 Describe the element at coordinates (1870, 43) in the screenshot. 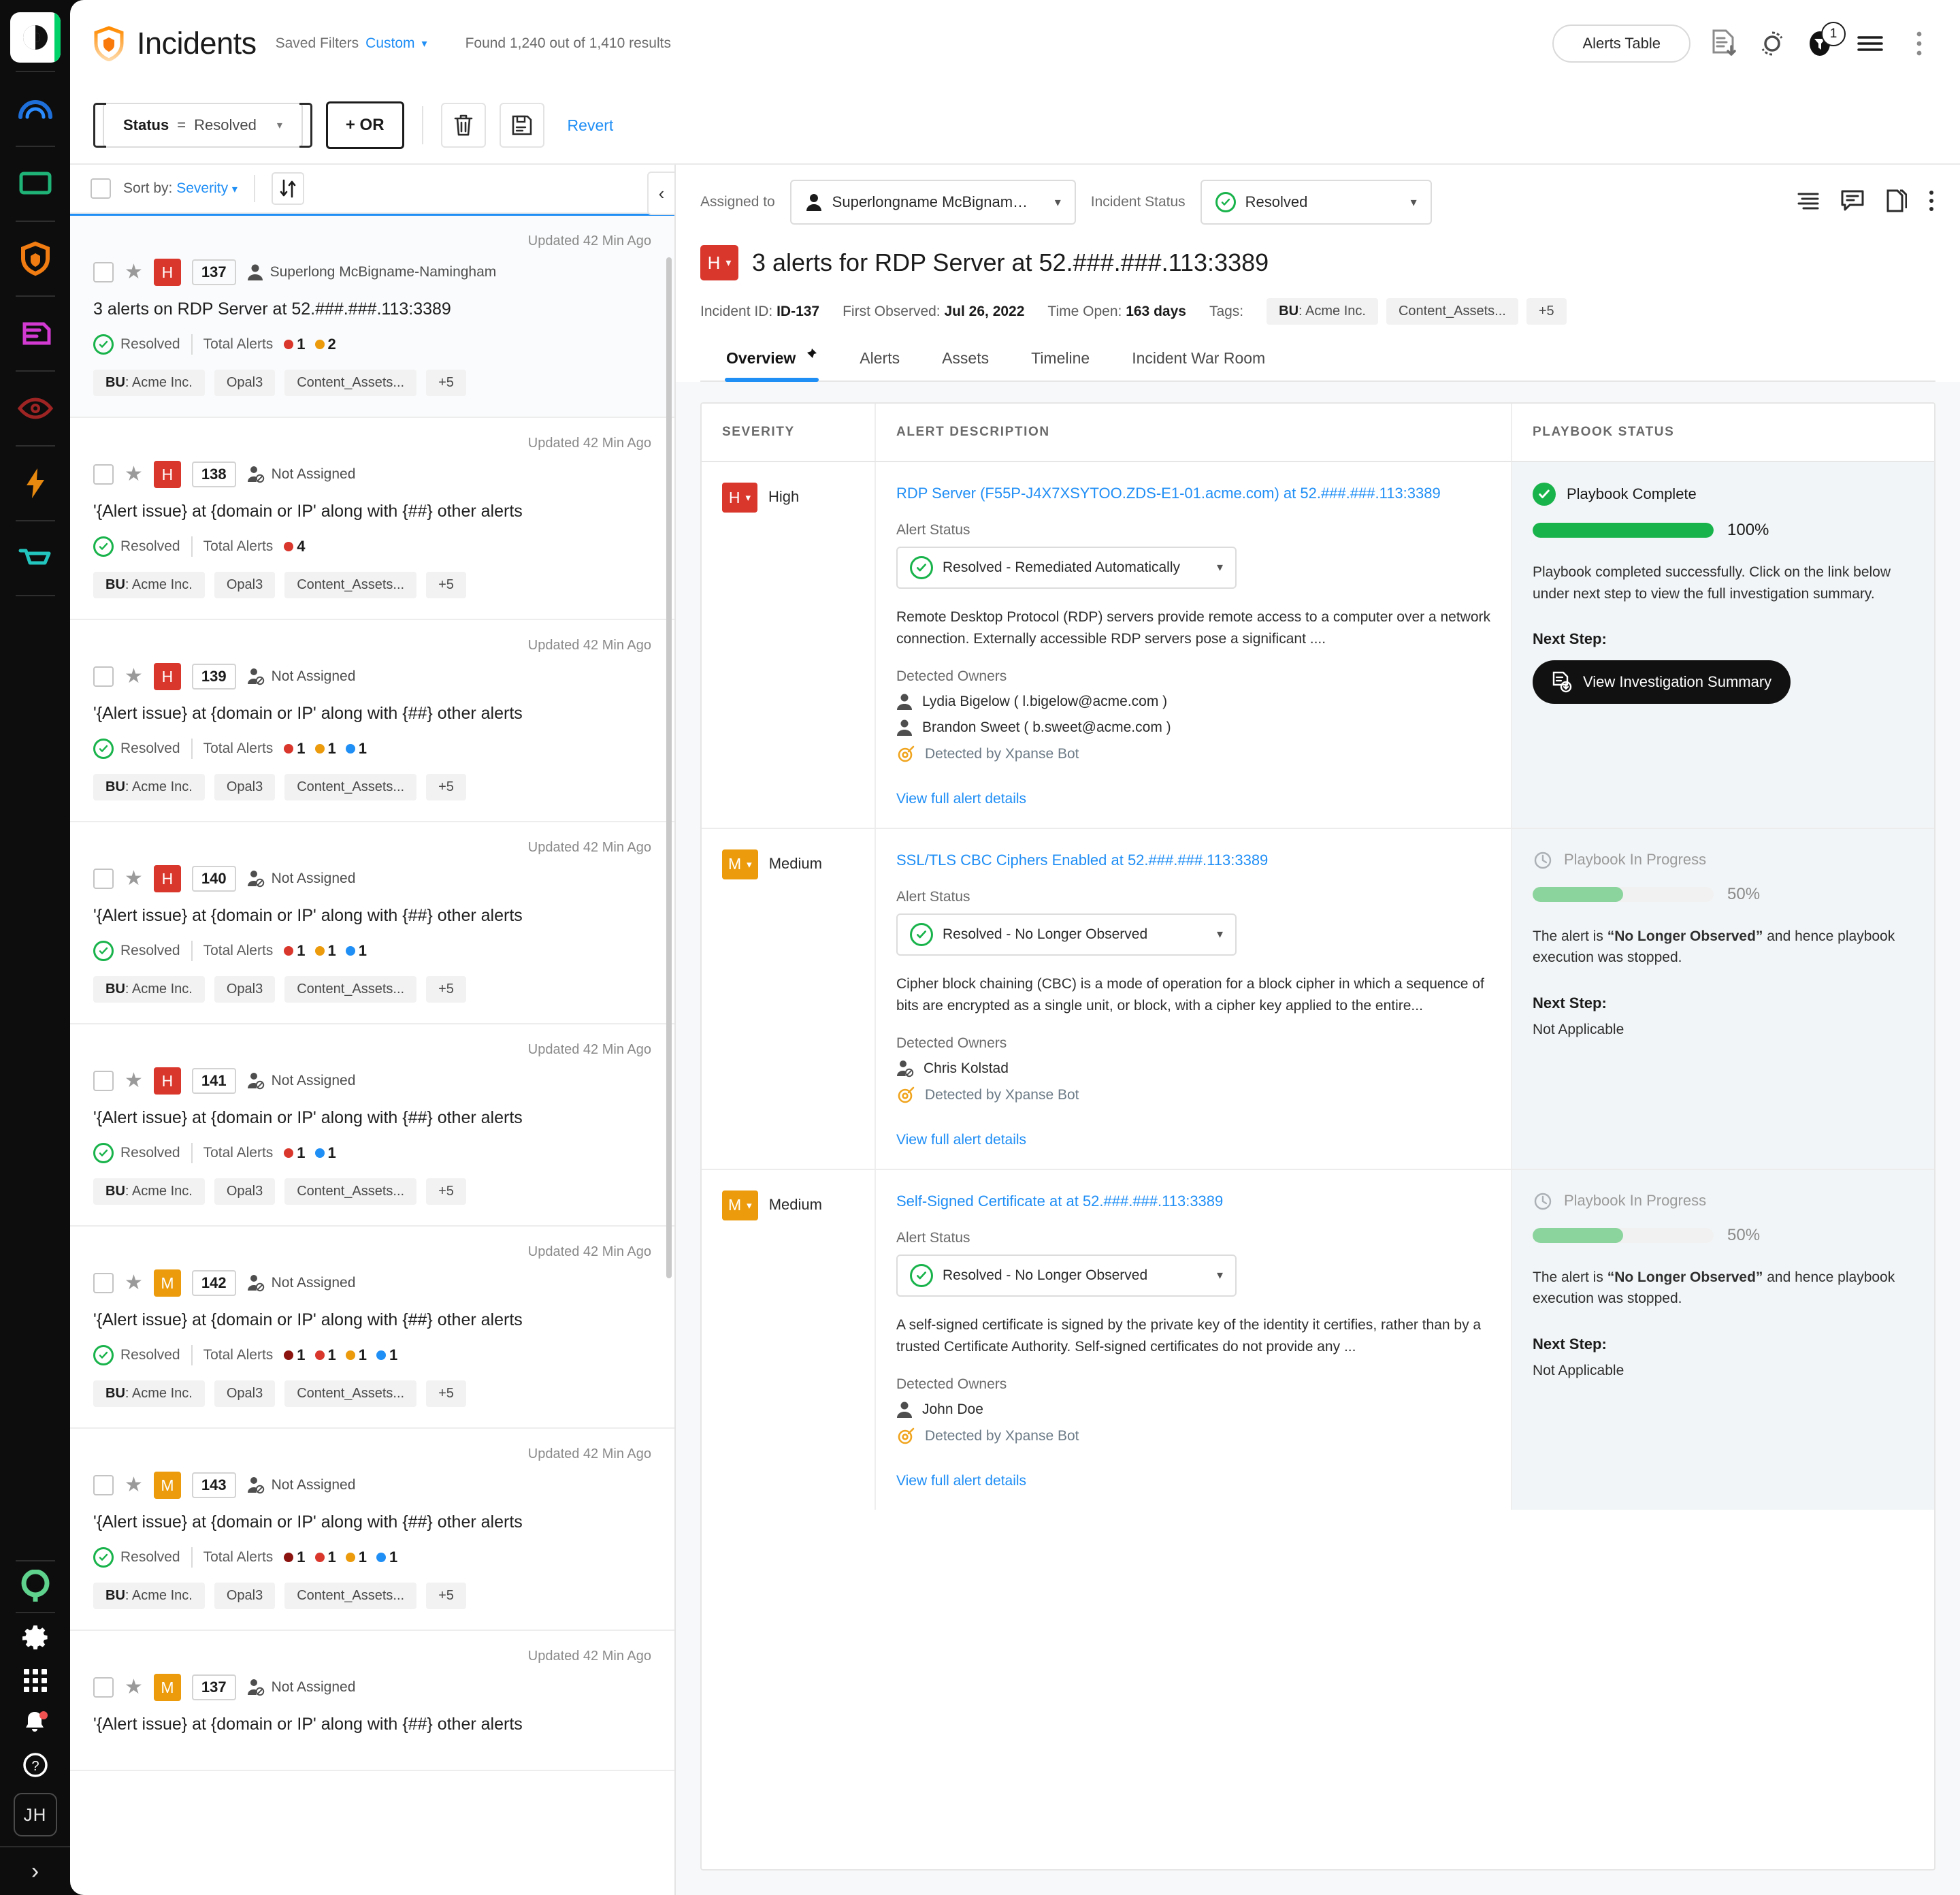

I see `list-view-icon` at that location.